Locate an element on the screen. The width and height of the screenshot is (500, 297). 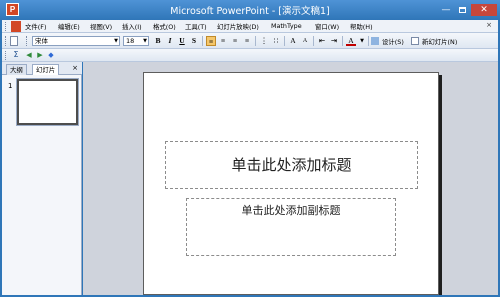
new-slide-icon is located at coordinates (415, 41).